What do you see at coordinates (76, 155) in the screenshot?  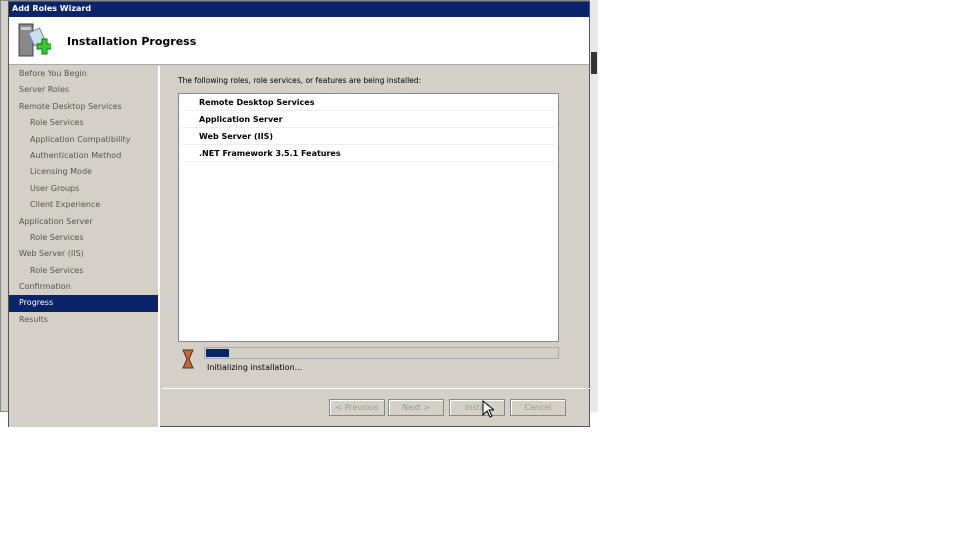 I see `sidebar-step: Authentication Method` at bounding box center [76, 155].